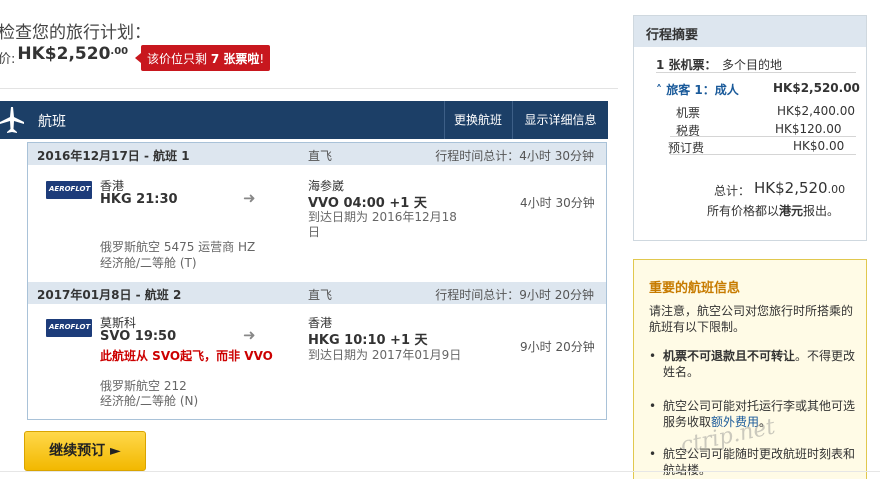  What do you see at coordinates (819, 146) in the screenshot?
I see `booking-fee-value: HK$0.00` at bounding box center [819, 146].